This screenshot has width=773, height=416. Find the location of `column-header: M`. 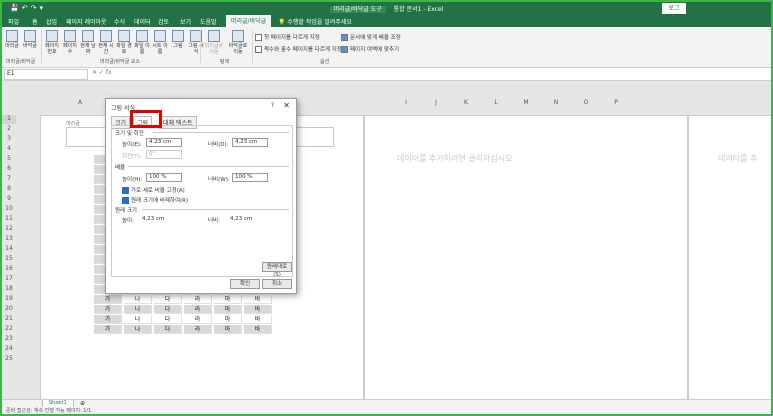

column-header: M is located at coordinates (526, 103).